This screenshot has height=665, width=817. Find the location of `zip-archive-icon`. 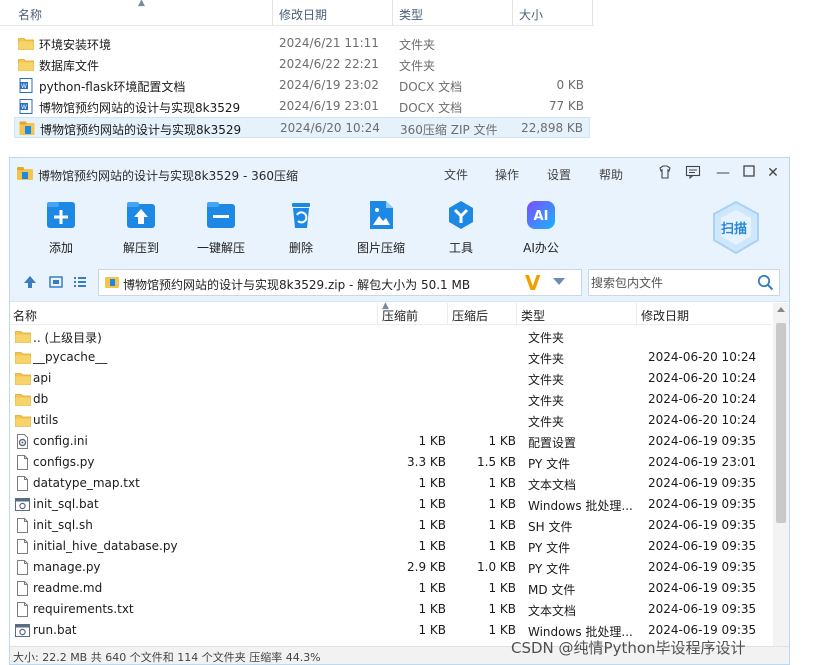

zip-archive-icon is located at coordinates (27, 128).